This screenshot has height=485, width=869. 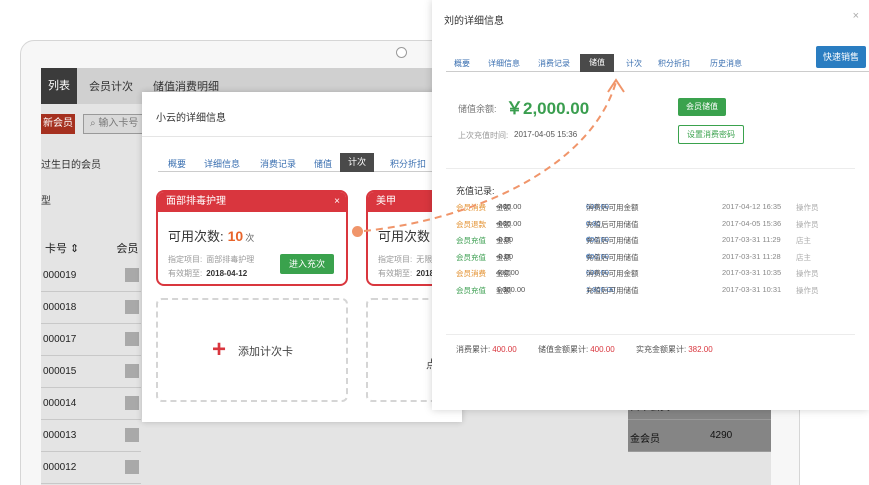 What do you see at coordinates (700, 349) in the screenshot?
I see `total-value: 382.00` at bounding box center [700, 349].